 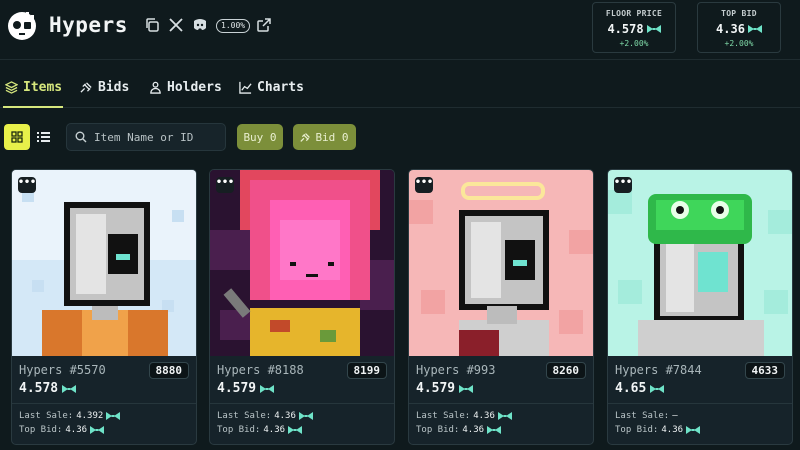 I want to click on buy-button: Buy 0, so click(x=260, y=137).